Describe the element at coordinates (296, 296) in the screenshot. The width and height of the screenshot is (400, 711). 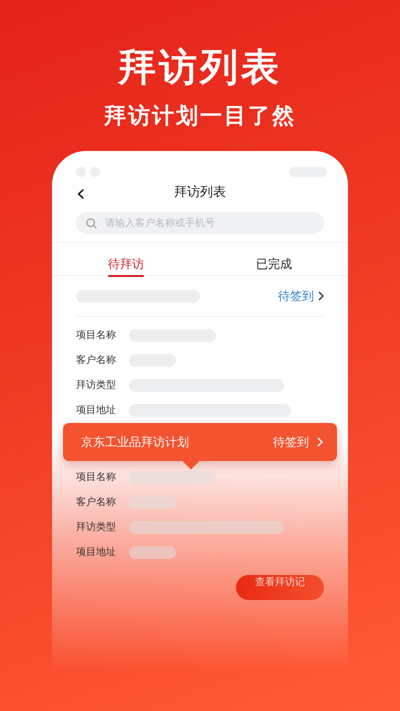
I see `status-link: 待签到` at that location.